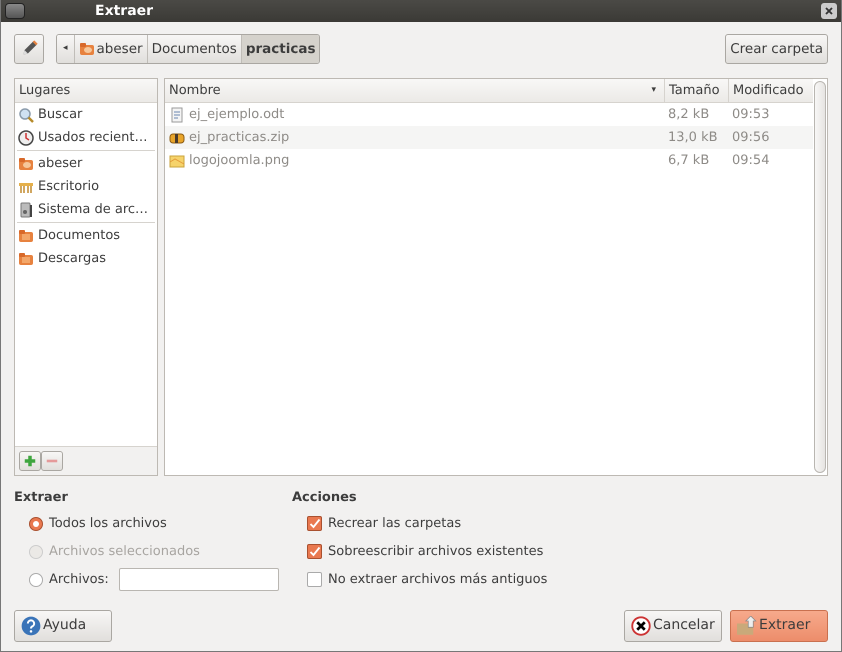  What do you see at coordinates (86, 91) in the screenshot?
I see `sidebar-header: Lugares` at bounding box center [86, 91].